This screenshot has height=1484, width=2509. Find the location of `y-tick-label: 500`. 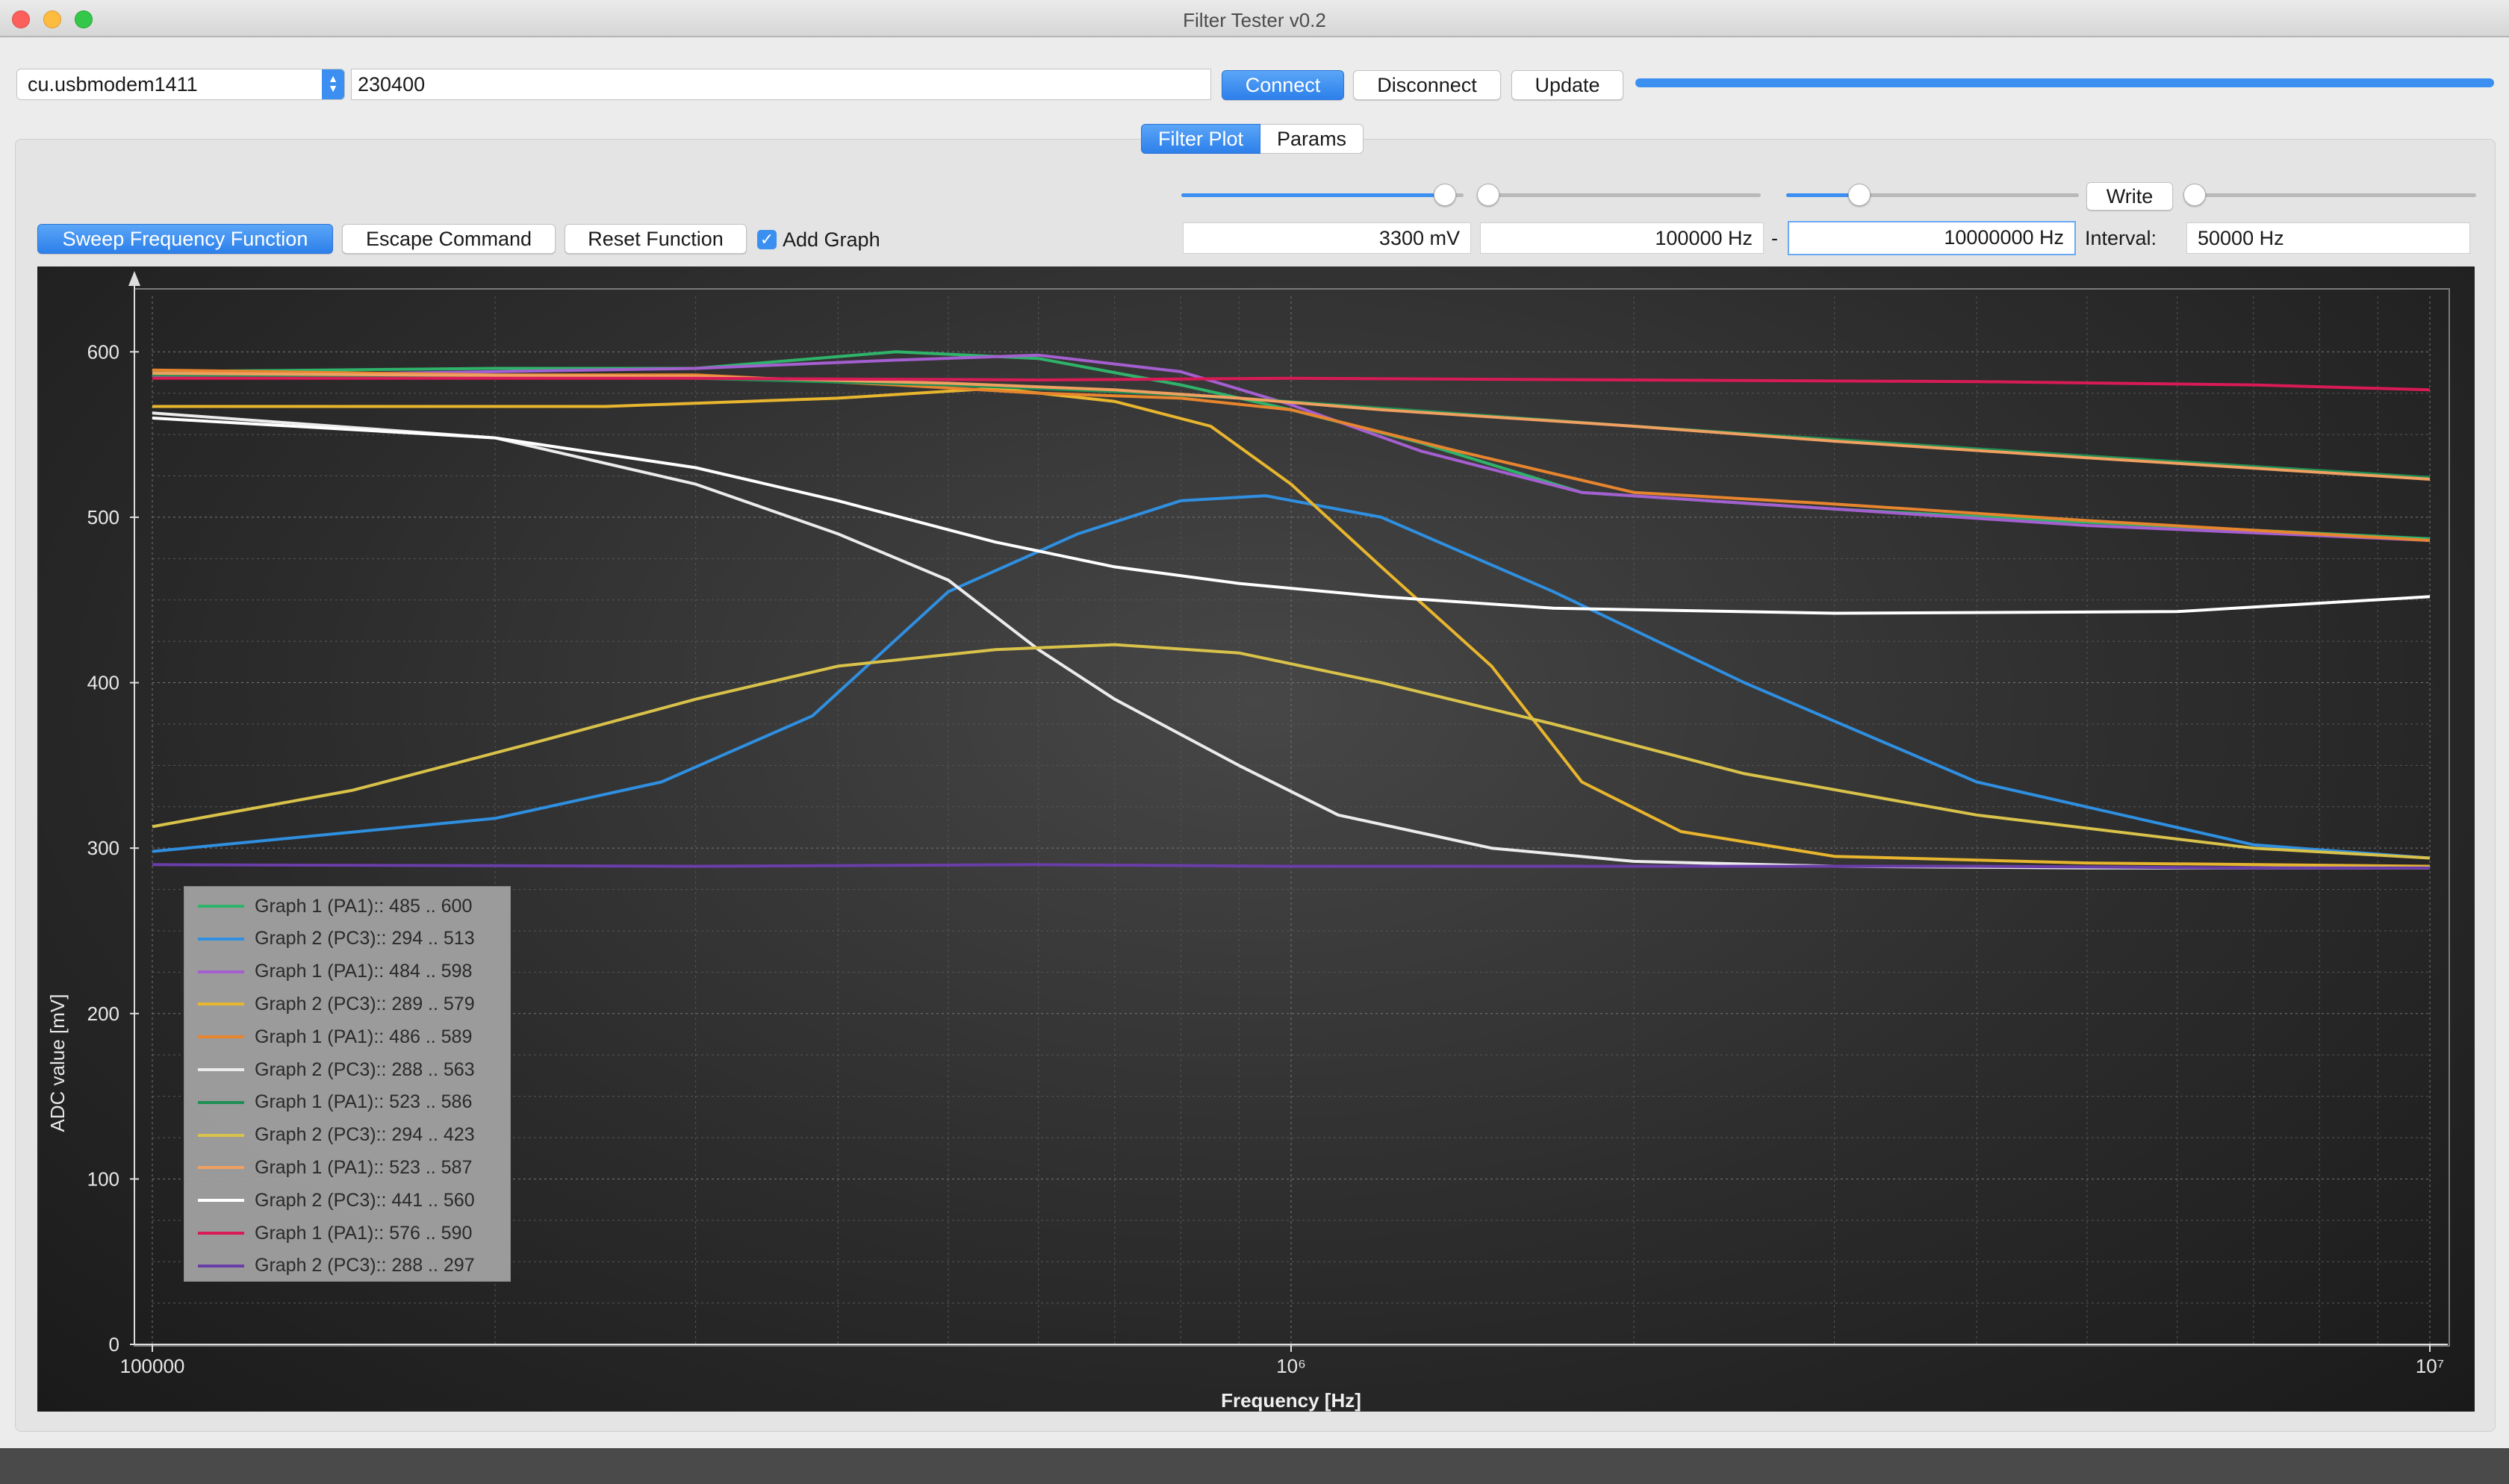

y-tick-label: 500 is located at coordinates (103, 517).